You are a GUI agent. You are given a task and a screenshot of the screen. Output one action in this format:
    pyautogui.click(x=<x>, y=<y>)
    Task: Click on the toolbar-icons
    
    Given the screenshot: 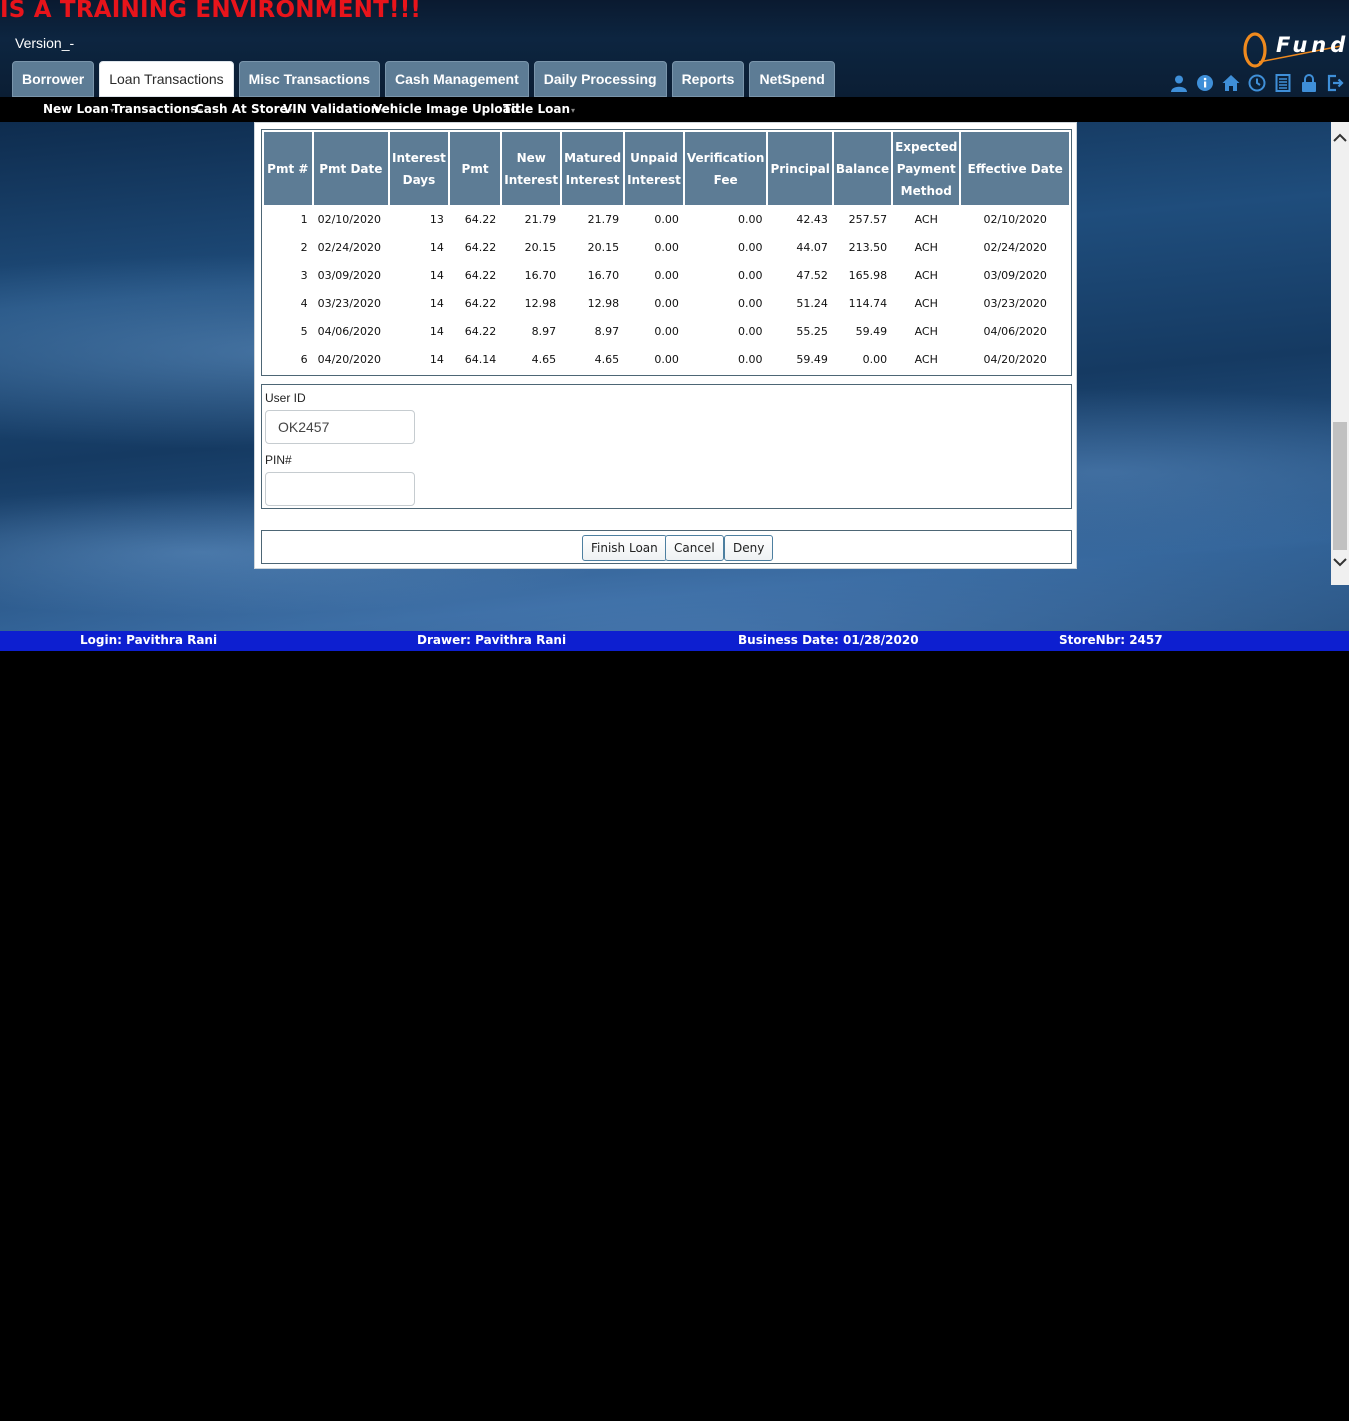 What is the action you would take?
    pyautogui.click(x=1257, y=83)
    